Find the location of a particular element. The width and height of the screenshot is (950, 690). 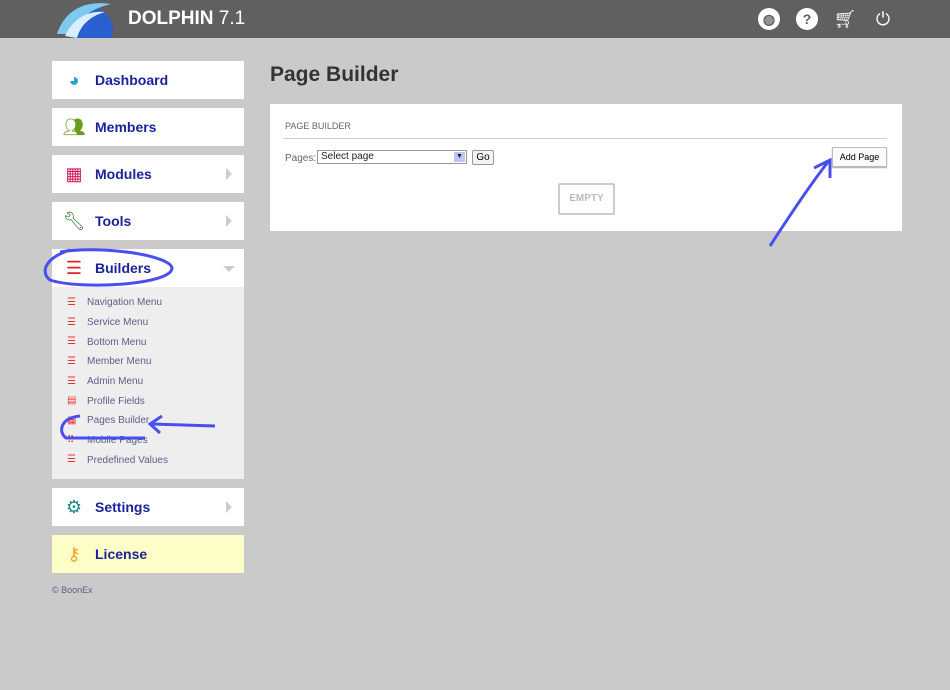

page-title: Page Builder is located at coordinates (334, 74).